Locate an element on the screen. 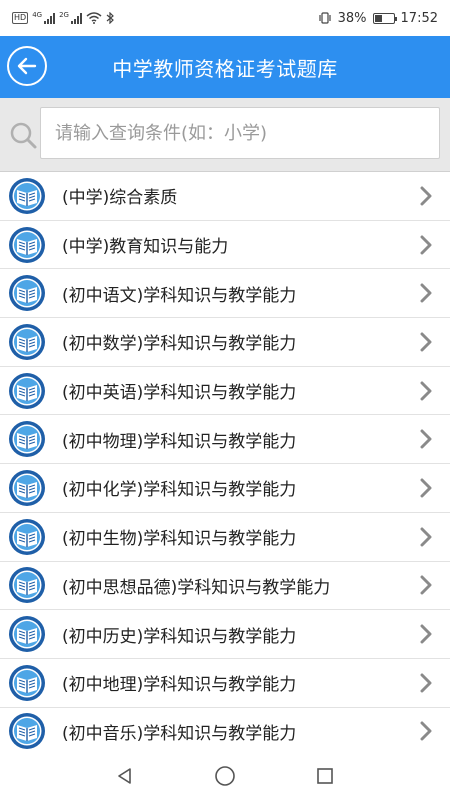 The width and height of the screenshot is (450, 800). status-bar-left: HD 4G 2G is located at coordinates (63, 17).